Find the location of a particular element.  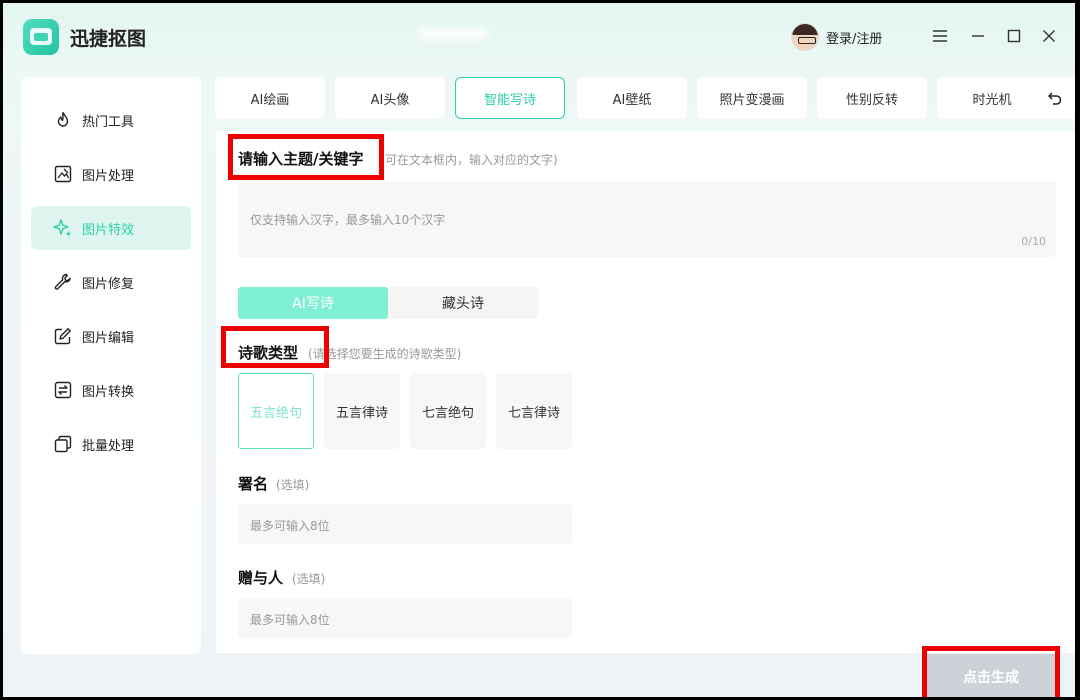

avatar is located at coordinates (805, 37).